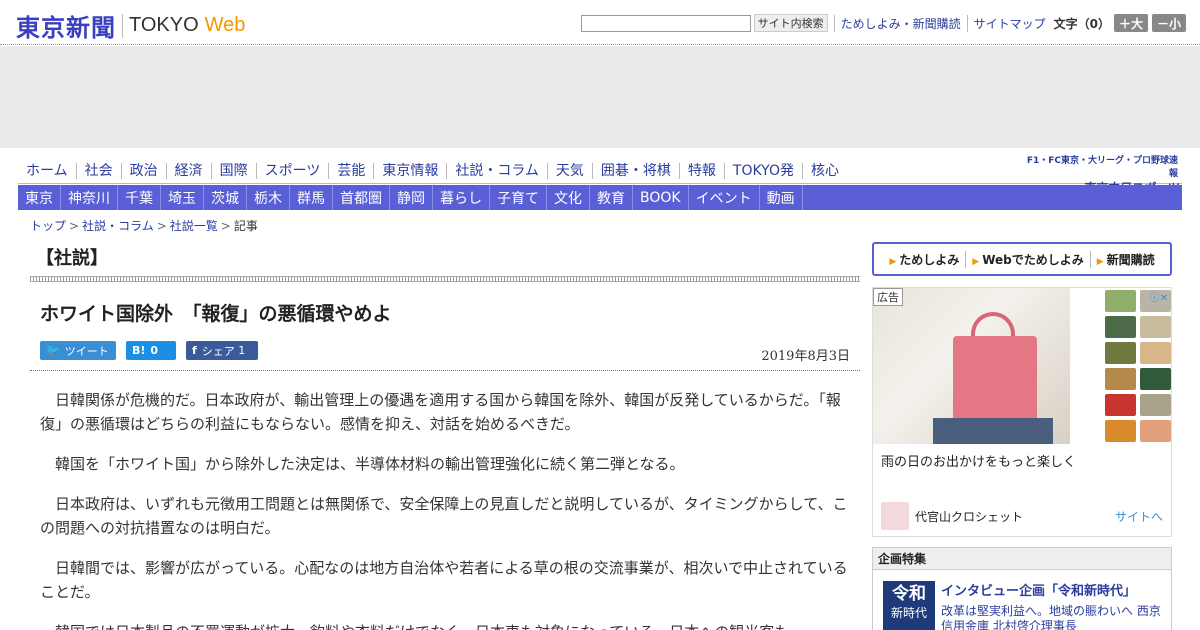  What do you see at coordinates (194, 226) in the screenshot?
I see `breadcrumb-editorial-list: 社説一覧` at bounding box center [194, 226].